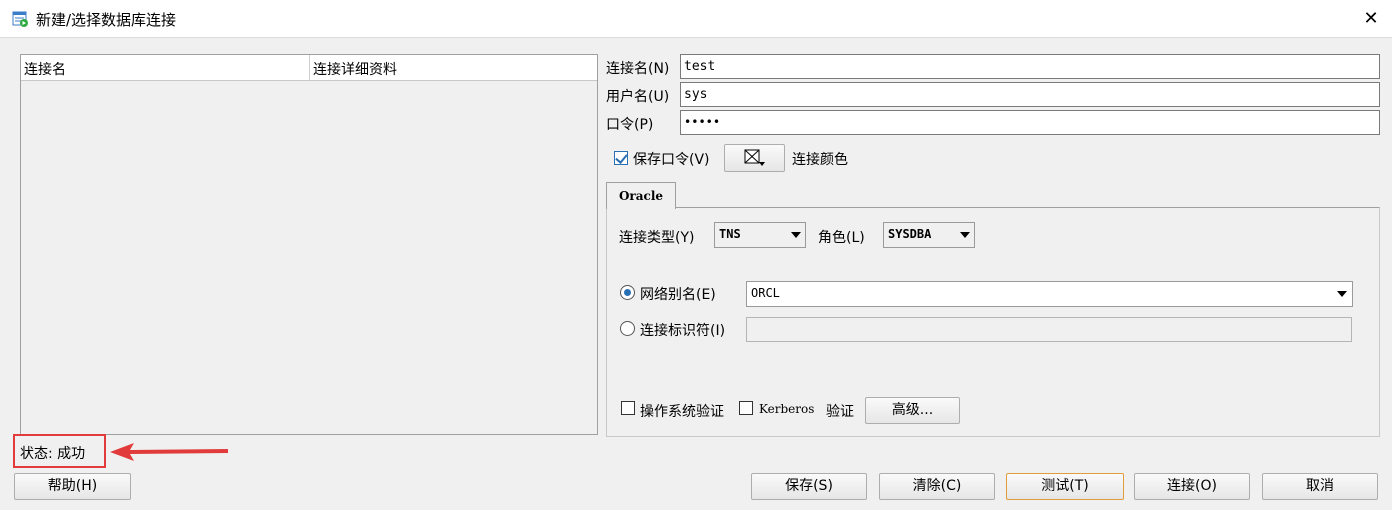  Describe the element at coordinates (841, 238) in the screenshot. I see `role-label: 角色(L)` at that location.